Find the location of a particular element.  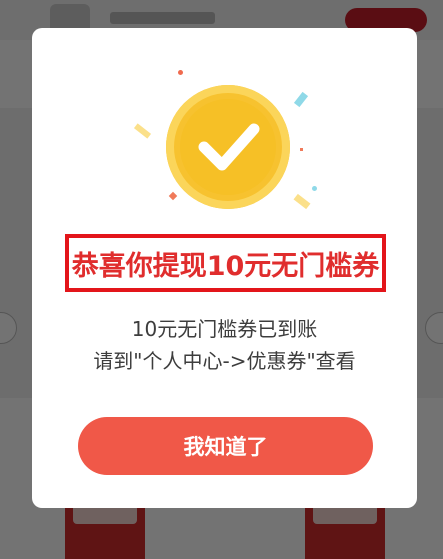

check-coin-icon is located at coordinates (228, 147).